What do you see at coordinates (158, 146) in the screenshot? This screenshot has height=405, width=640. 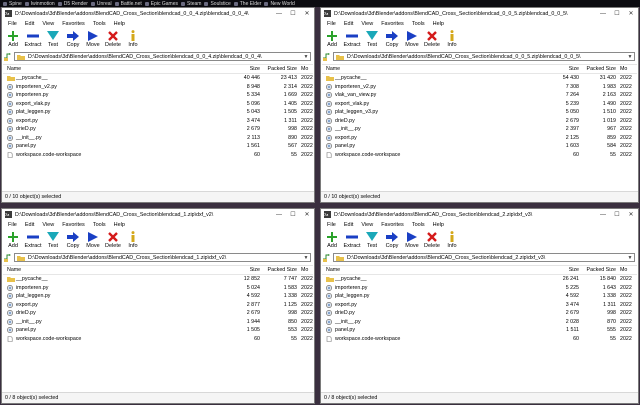 I see `list-item: panel.py 1 561 567 2022` at bounding box center [158, 146].